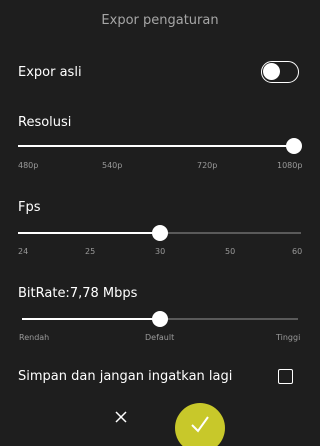 The image size is (320, 446). I want to click on bitrate-slider, so click(160, 319).